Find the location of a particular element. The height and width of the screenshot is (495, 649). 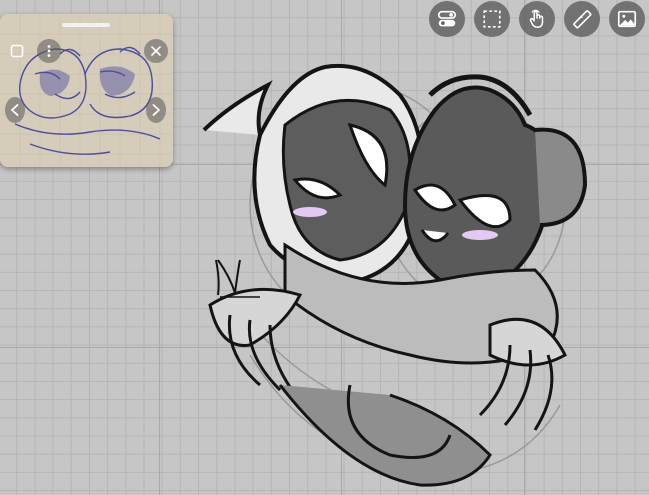

frame-toggle-button is located at coordinates (17, 51).